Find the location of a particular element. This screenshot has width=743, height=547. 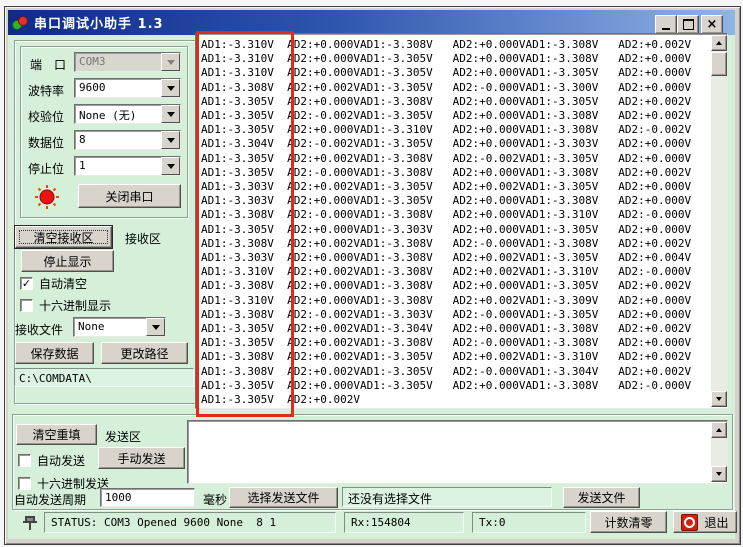

ms-label: 毫秒 is located at coordinates (215, 500).